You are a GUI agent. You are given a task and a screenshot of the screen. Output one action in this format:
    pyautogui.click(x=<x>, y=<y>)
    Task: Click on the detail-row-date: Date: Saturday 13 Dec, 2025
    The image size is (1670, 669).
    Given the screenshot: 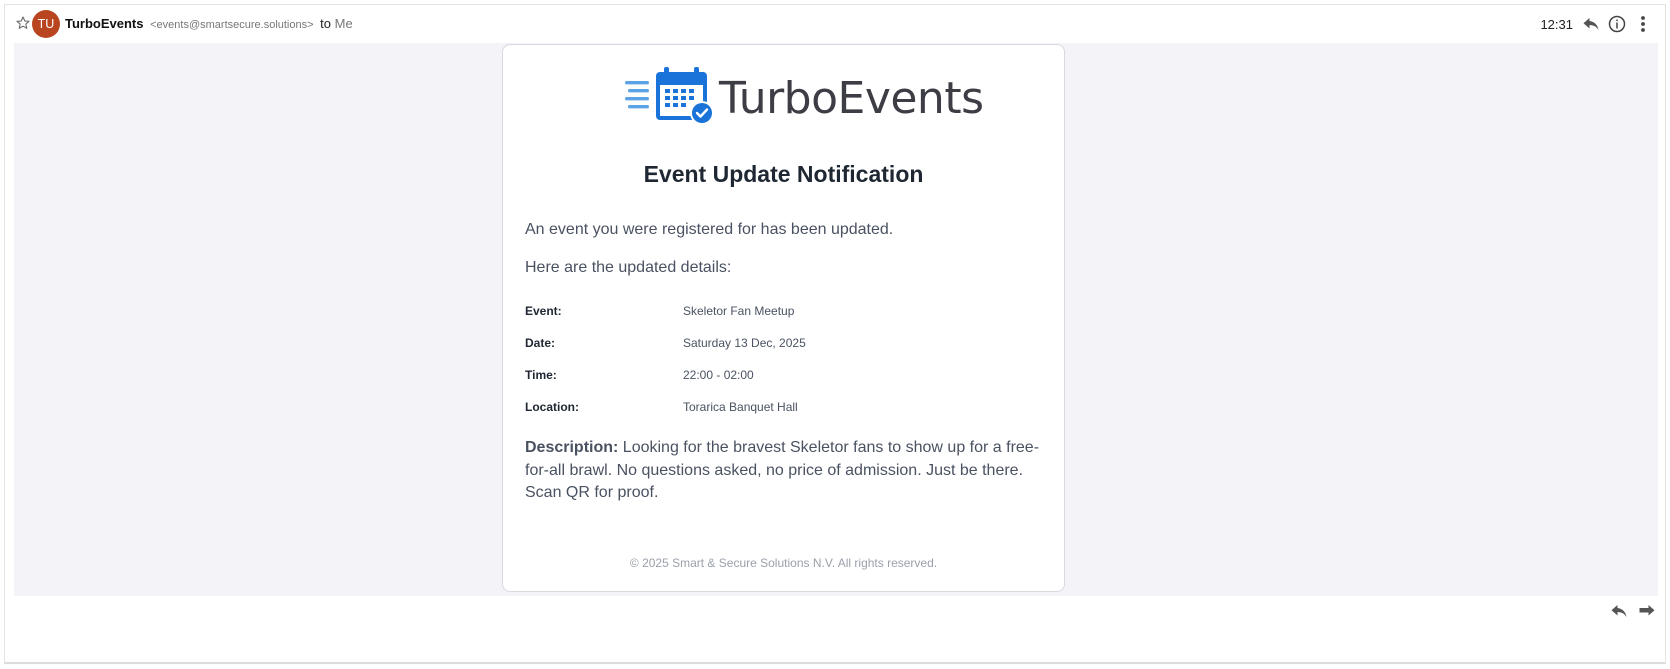 What is the action you would take?
    pyautogui.click(x=785, y=349)
    